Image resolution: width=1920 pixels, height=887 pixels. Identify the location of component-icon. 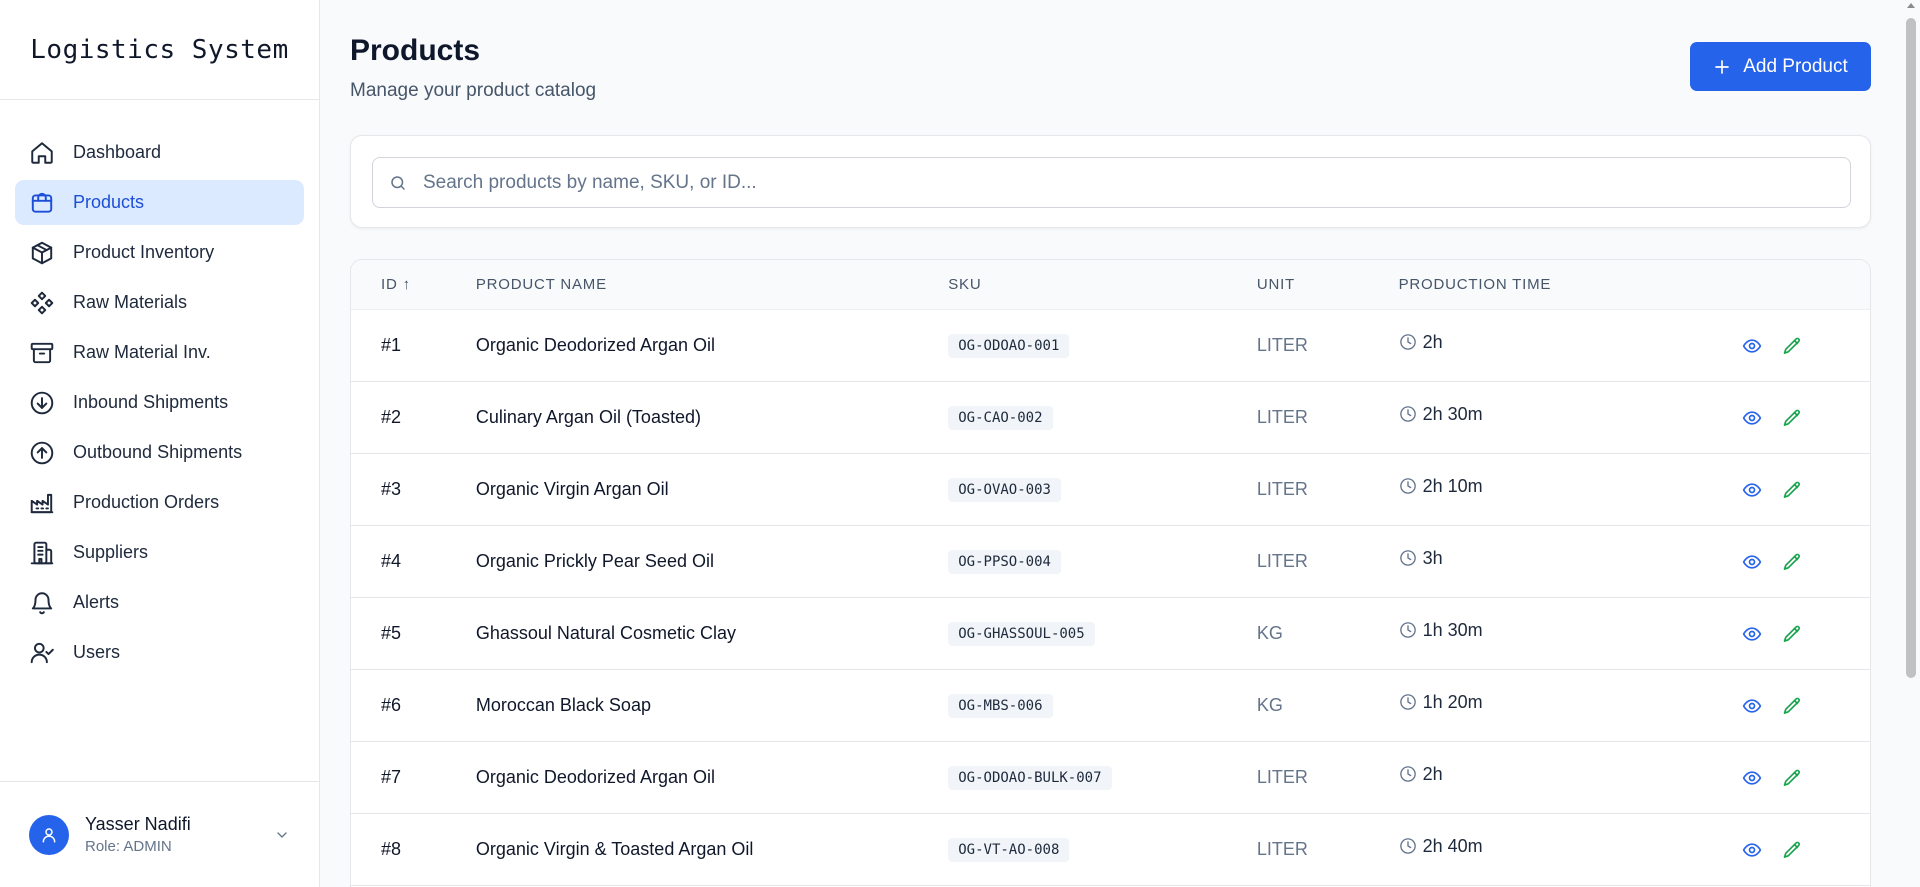
(42, 302).